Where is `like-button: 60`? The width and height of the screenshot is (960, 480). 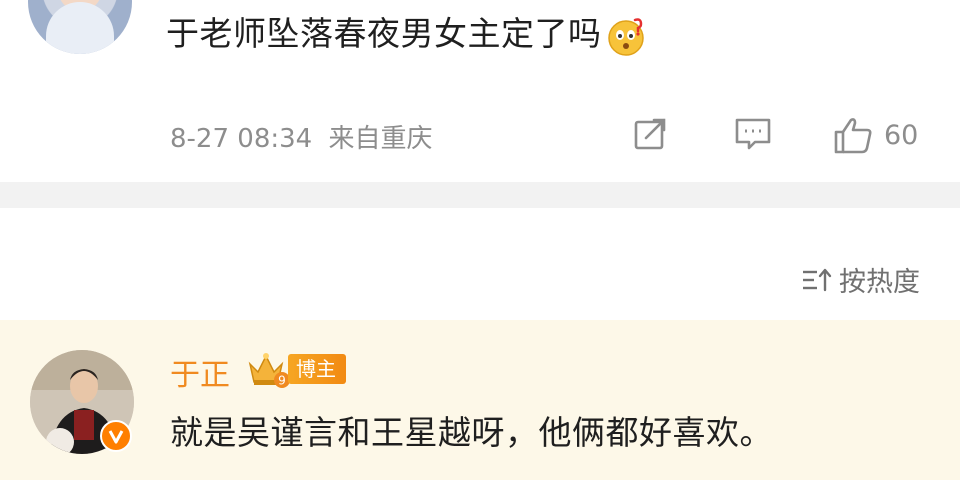
like-button: 60 is located at coordinates (875, 135).